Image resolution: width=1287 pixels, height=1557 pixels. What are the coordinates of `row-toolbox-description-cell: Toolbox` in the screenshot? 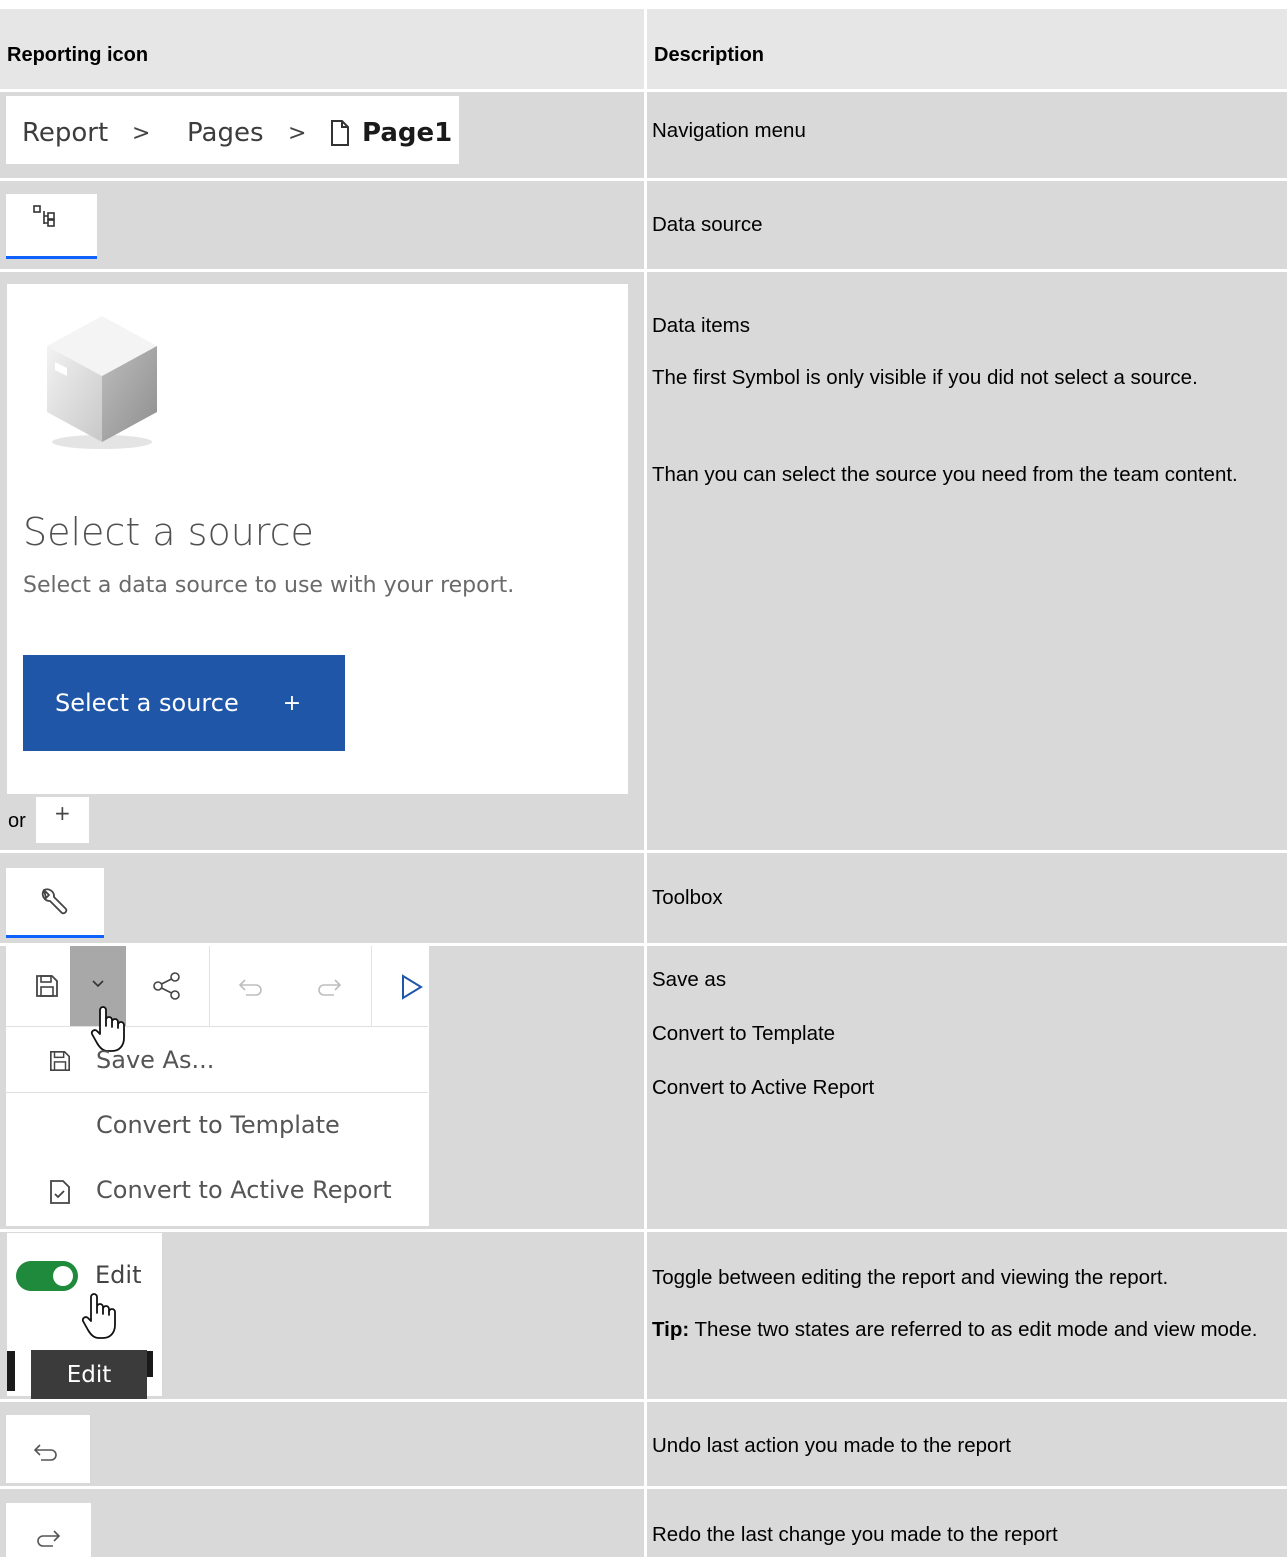 It's located at (967, 898).